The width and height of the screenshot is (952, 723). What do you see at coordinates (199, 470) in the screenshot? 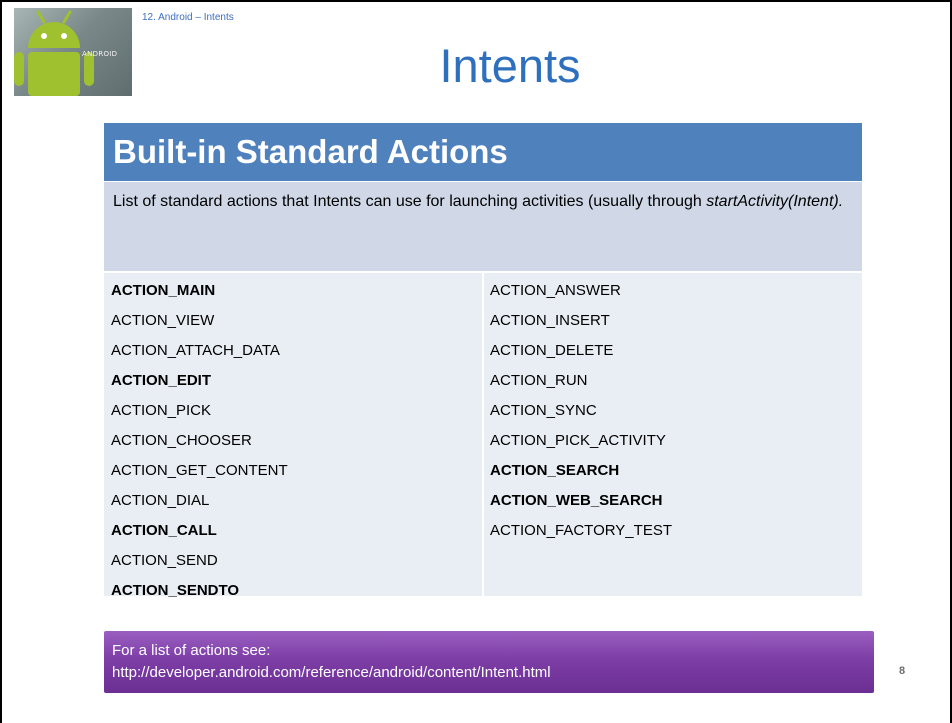
I see `action-item: ACTION_GET_CONTENT` at bounding box center [199, 470].